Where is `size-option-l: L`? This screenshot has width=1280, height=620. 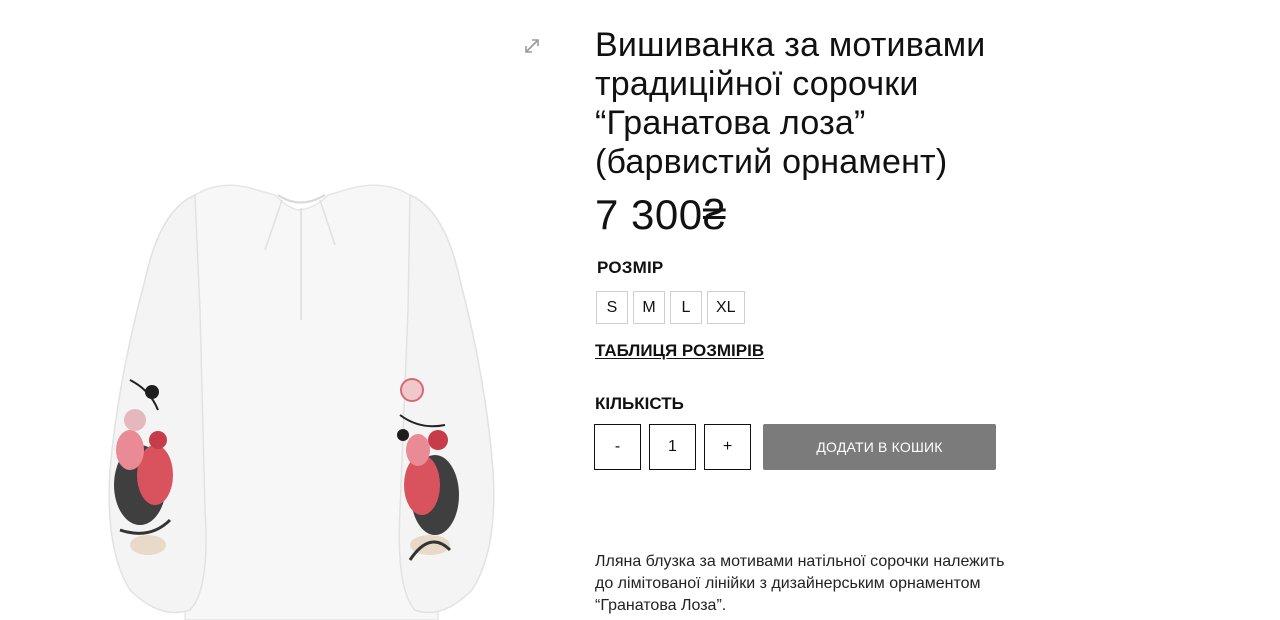 size-option-l: L is located at coordinates (686, 307).